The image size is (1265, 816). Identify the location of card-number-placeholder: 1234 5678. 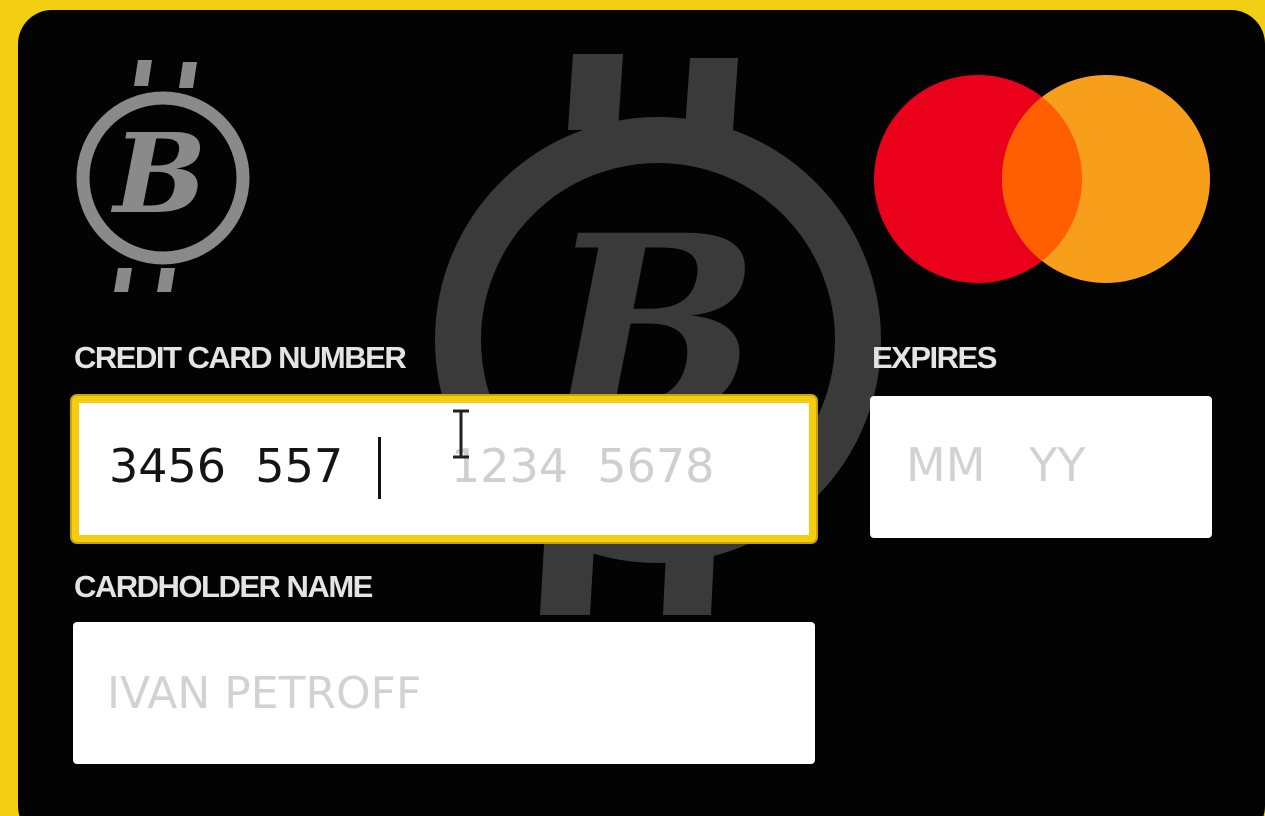
(583, 466).